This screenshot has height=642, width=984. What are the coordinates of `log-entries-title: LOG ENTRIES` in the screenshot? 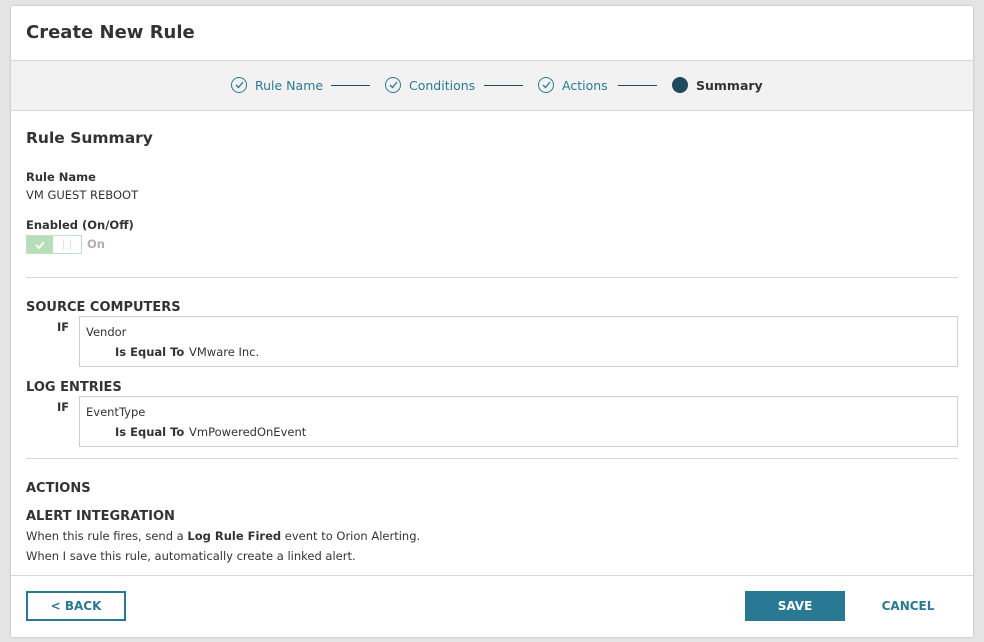 It's located at (74, 387).